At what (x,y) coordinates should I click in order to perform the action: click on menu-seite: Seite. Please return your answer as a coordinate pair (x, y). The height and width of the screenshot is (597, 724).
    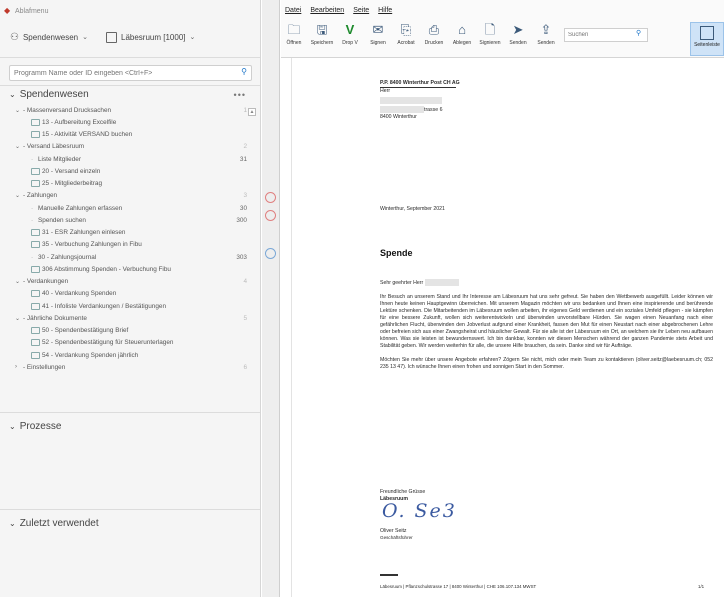
    Looking at the image, I should click on (361, 10).